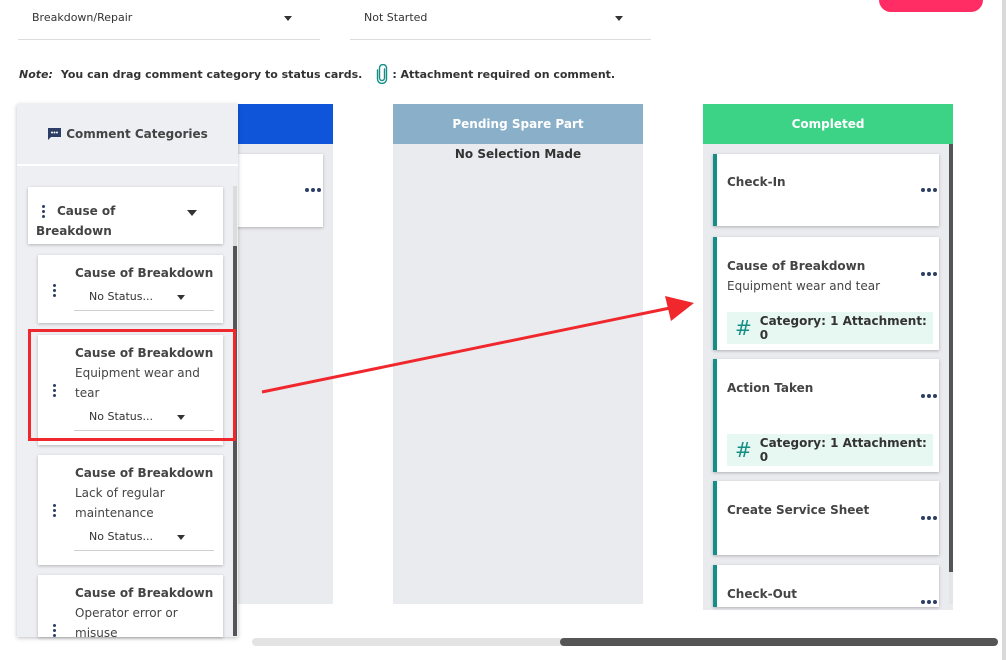 This screenshot has width=1006, height=660. I want to click on column-pending-header: Pending Spare Part, so click(518, 124).